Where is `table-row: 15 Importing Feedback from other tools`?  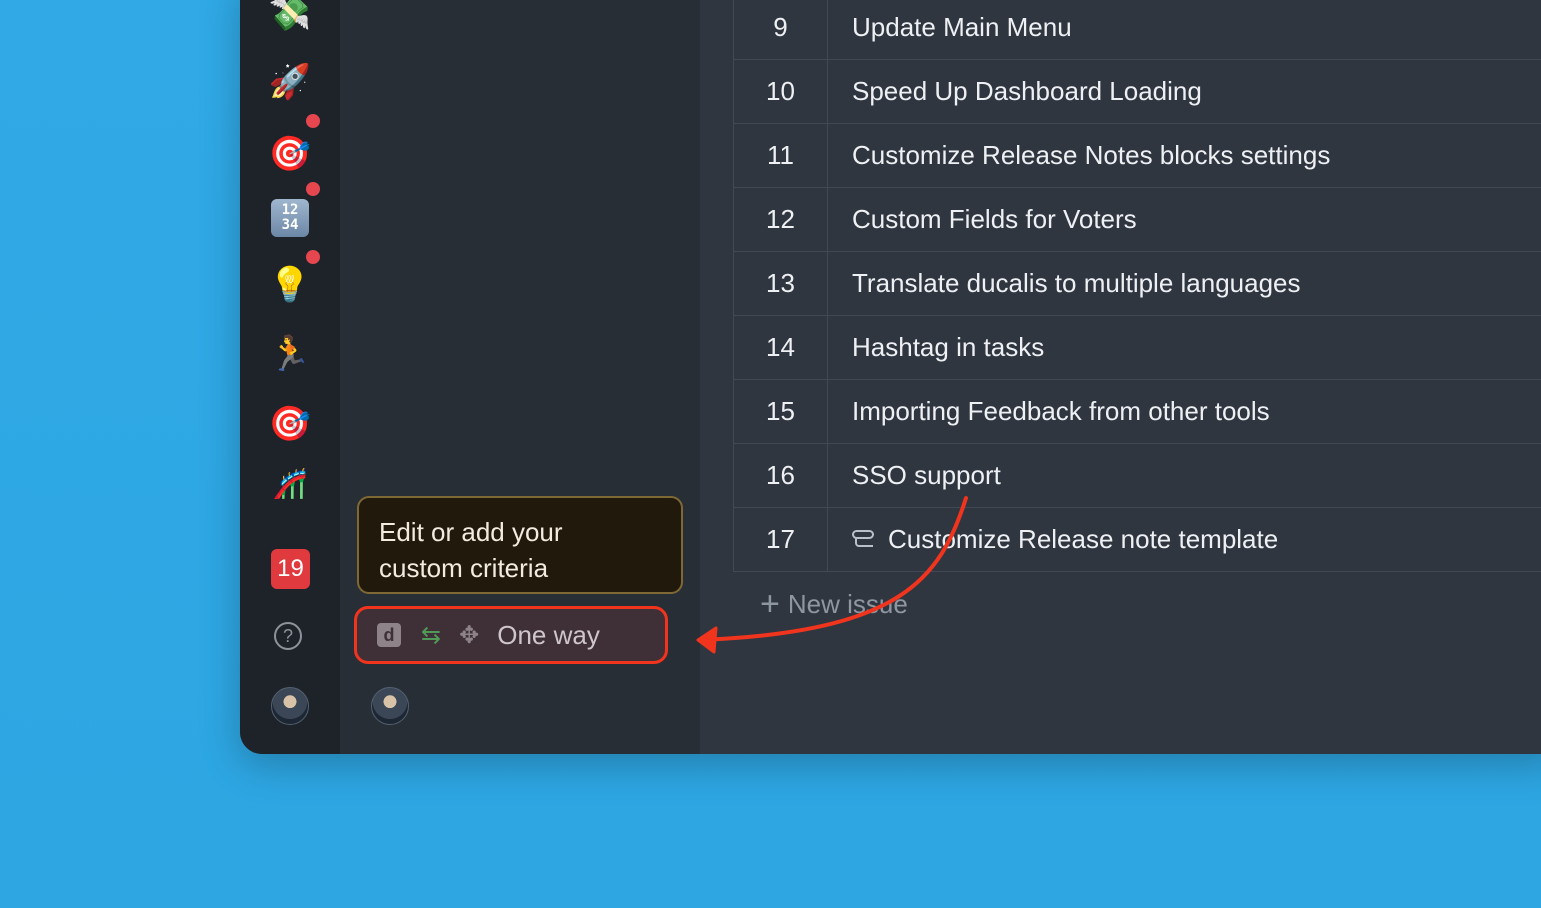
table-row: 15 Importing Feedback from other tools is located at coordinates (1137, 412).